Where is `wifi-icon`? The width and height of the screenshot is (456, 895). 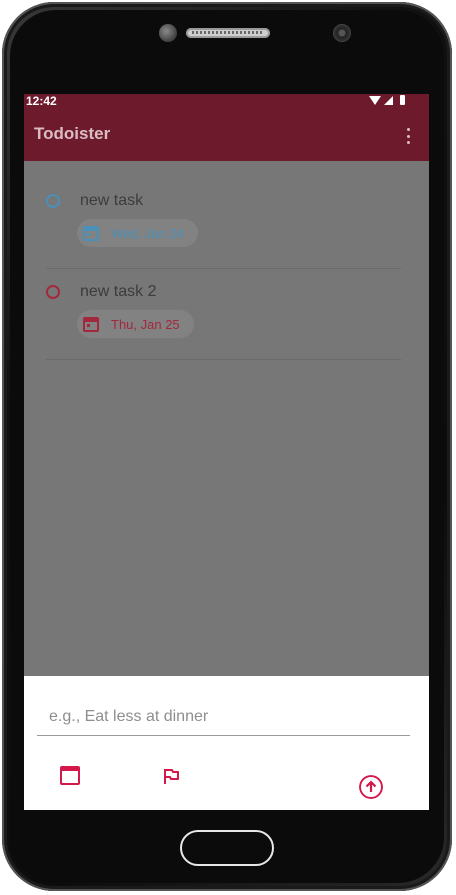
wifi-icon is located at coordinates (375, 100).